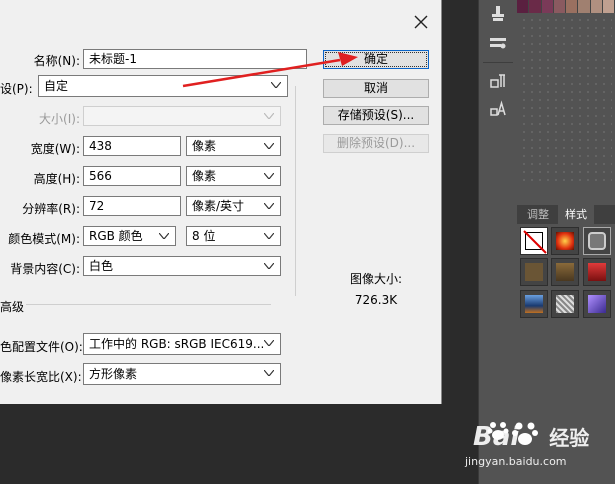 The width and height of the screenshot is (615, 484). Describe the element at coordinates (59, 119) in the screenshot. I see `size-label: 大小(I):` at that location.